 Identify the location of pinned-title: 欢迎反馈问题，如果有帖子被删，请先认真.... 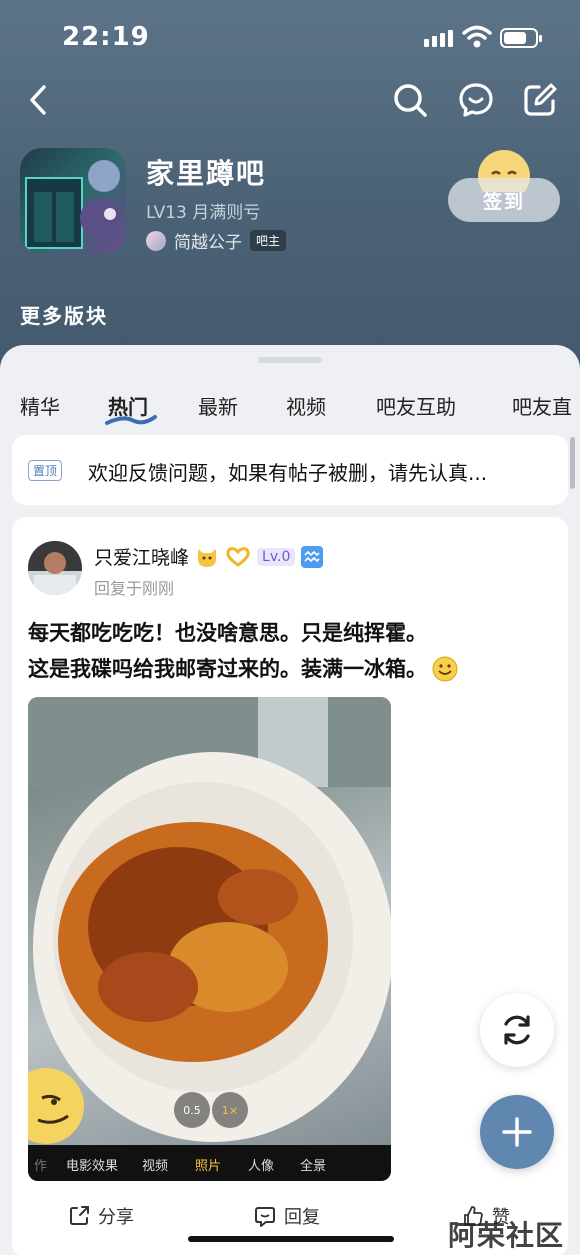
(288, 473).